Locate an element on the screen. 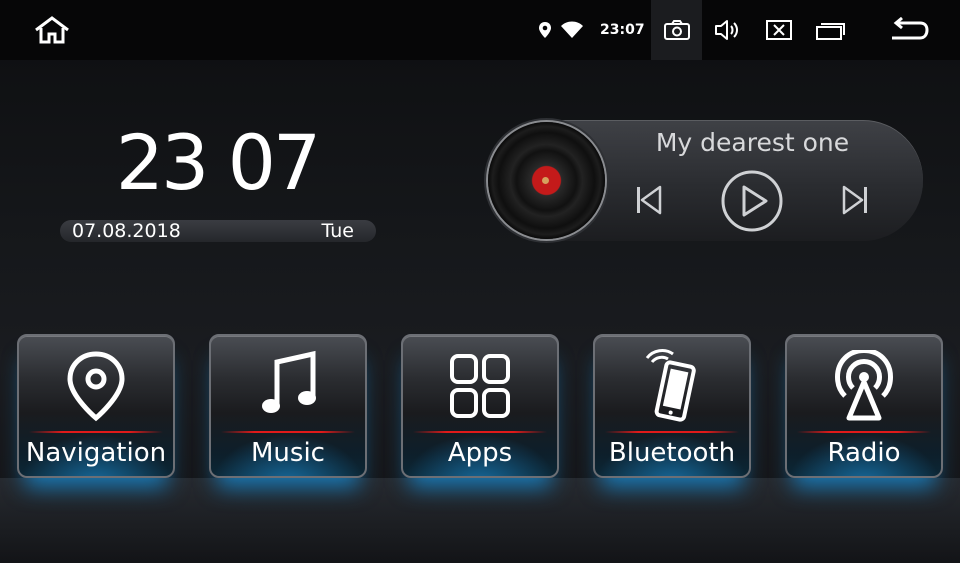 The width and height of the screenshot is (960, 563). volume-icon is located at coordinates (728, 30).